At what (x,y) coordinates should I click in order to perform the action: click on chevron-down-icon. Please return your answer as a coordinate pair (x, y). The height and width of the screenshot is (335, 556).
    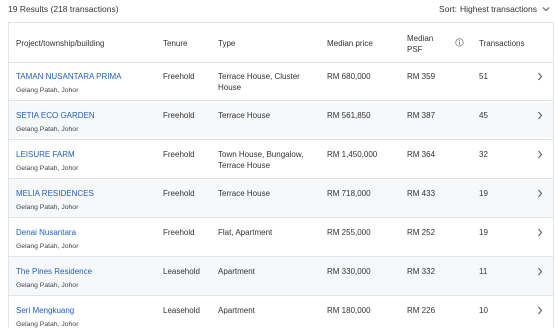
    Looking at the image, I should click on (546, 9).